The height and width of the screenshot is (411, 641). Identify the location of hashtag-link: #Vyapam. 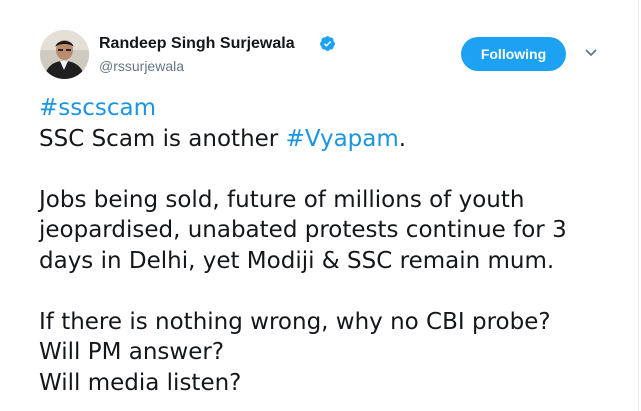
(342, 139).